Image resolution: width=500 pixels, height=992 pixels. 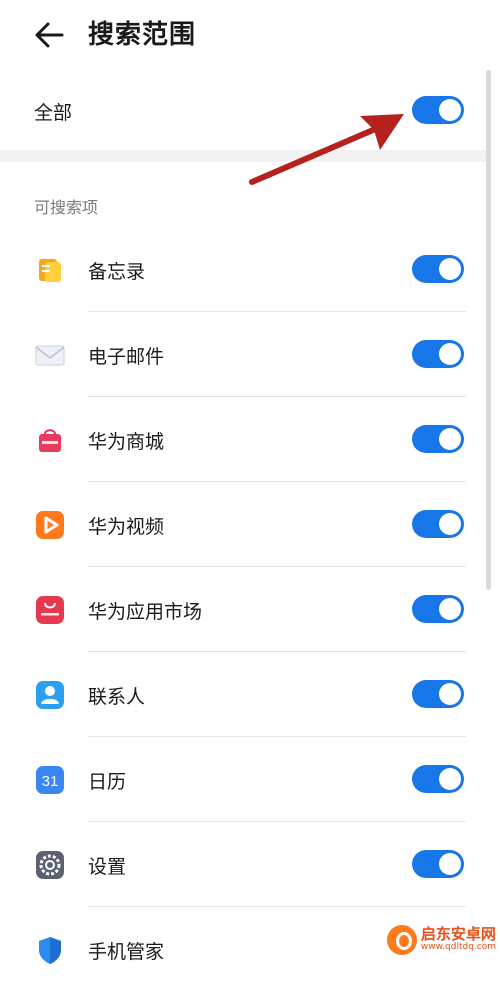 What do you see at coordinates (66, 207) in the screenshot?
I see `section-title: 可搜索项` at bounding box center [66, 207].